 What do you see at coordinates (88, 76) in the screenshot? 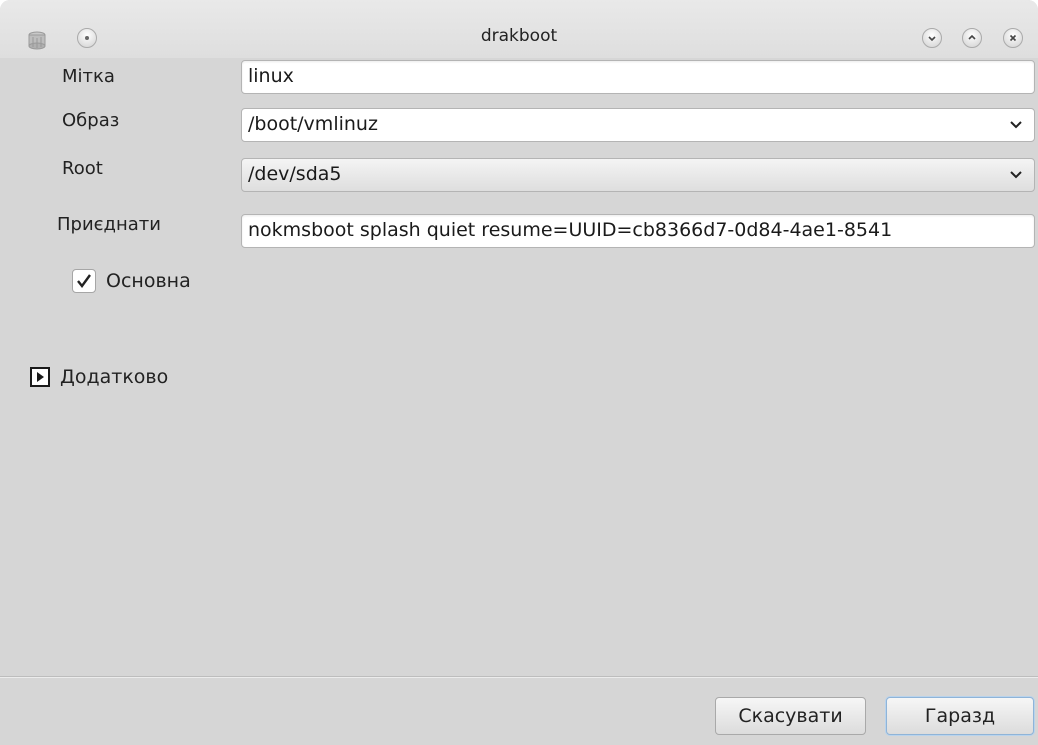
I see `label-field-label: Мітка` at bounding box center [88, 76].